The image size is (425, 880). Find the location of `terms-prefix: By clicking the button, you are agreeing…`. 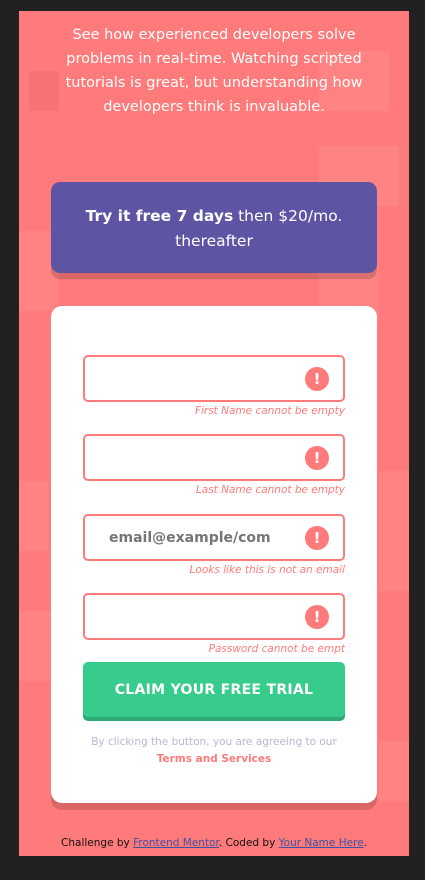

terms-prefix: By clicking the button, you are agreeing… is located at coordinates (214, 742).